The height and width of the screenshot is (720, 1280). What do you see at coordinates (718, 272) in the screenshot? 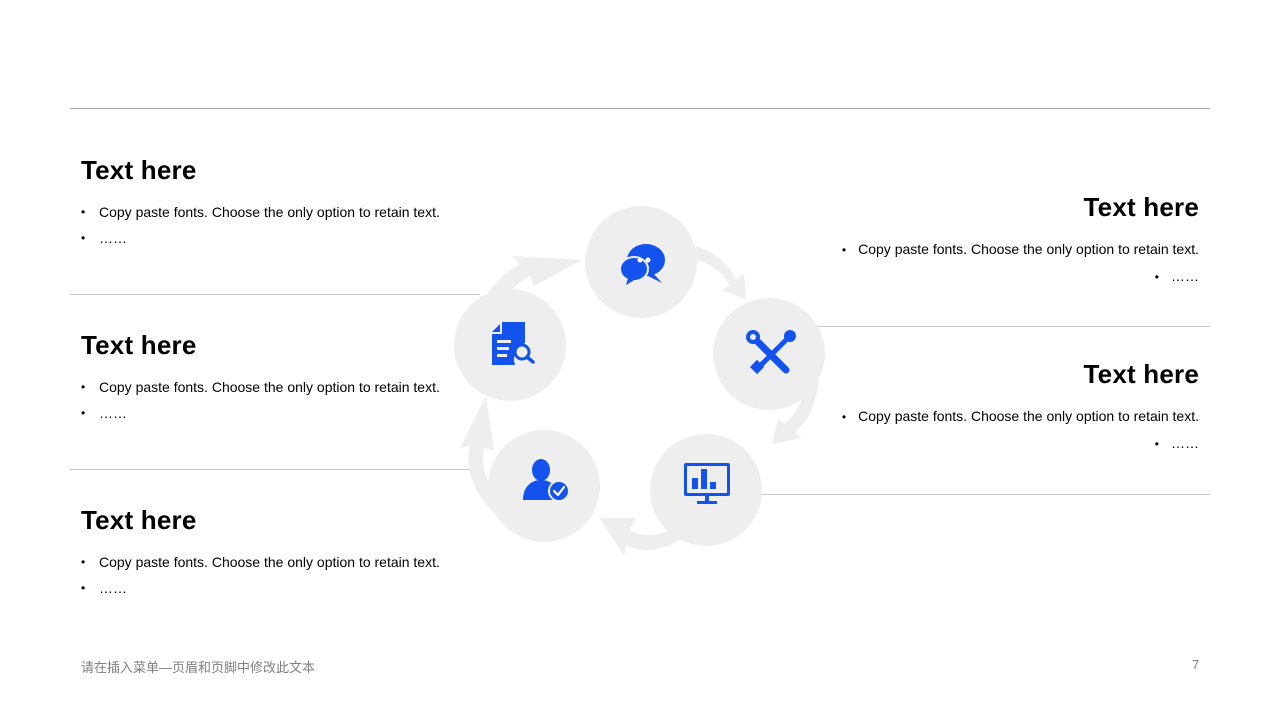
I see `cycle-arrow` at bounding box center [718, 272].